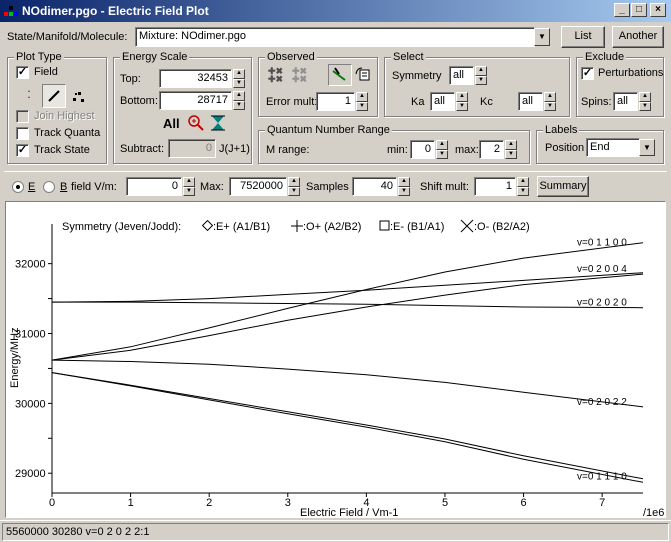 Image resolution: width=671 pixels, height=542 pixels. What do you see at coordinates (195, 78) in the screenshot?
I see `top-input: 32453` at bounding box center [195, 78].